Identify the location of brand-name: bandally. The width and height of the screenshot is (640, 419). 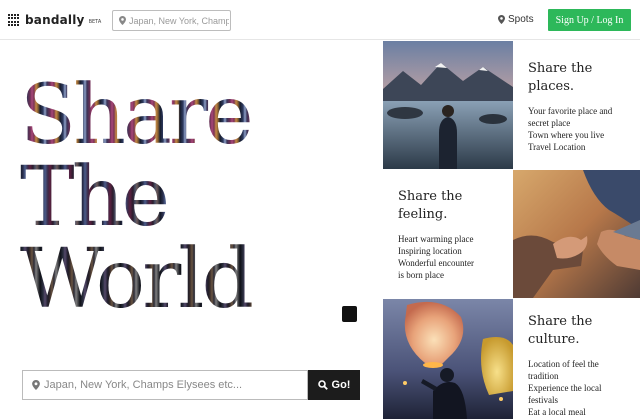
(55, 20).